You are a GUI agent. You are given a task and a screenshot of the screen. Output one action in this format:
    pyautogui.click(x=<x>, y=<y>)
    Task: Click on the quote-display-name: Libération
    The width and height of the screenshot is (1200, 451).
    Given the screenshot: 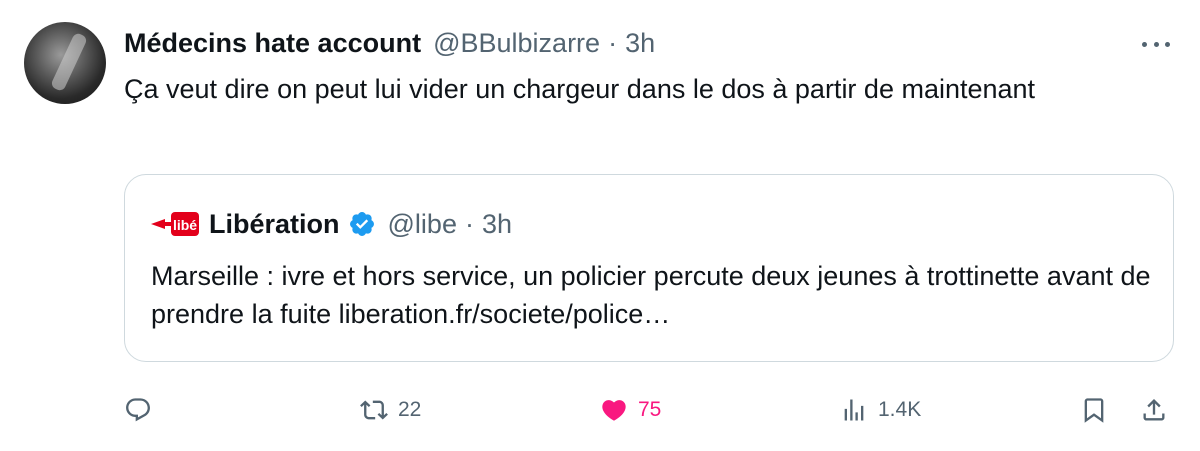 What is the action you would take?
    pyautogui.click(x=274, y=224)
    